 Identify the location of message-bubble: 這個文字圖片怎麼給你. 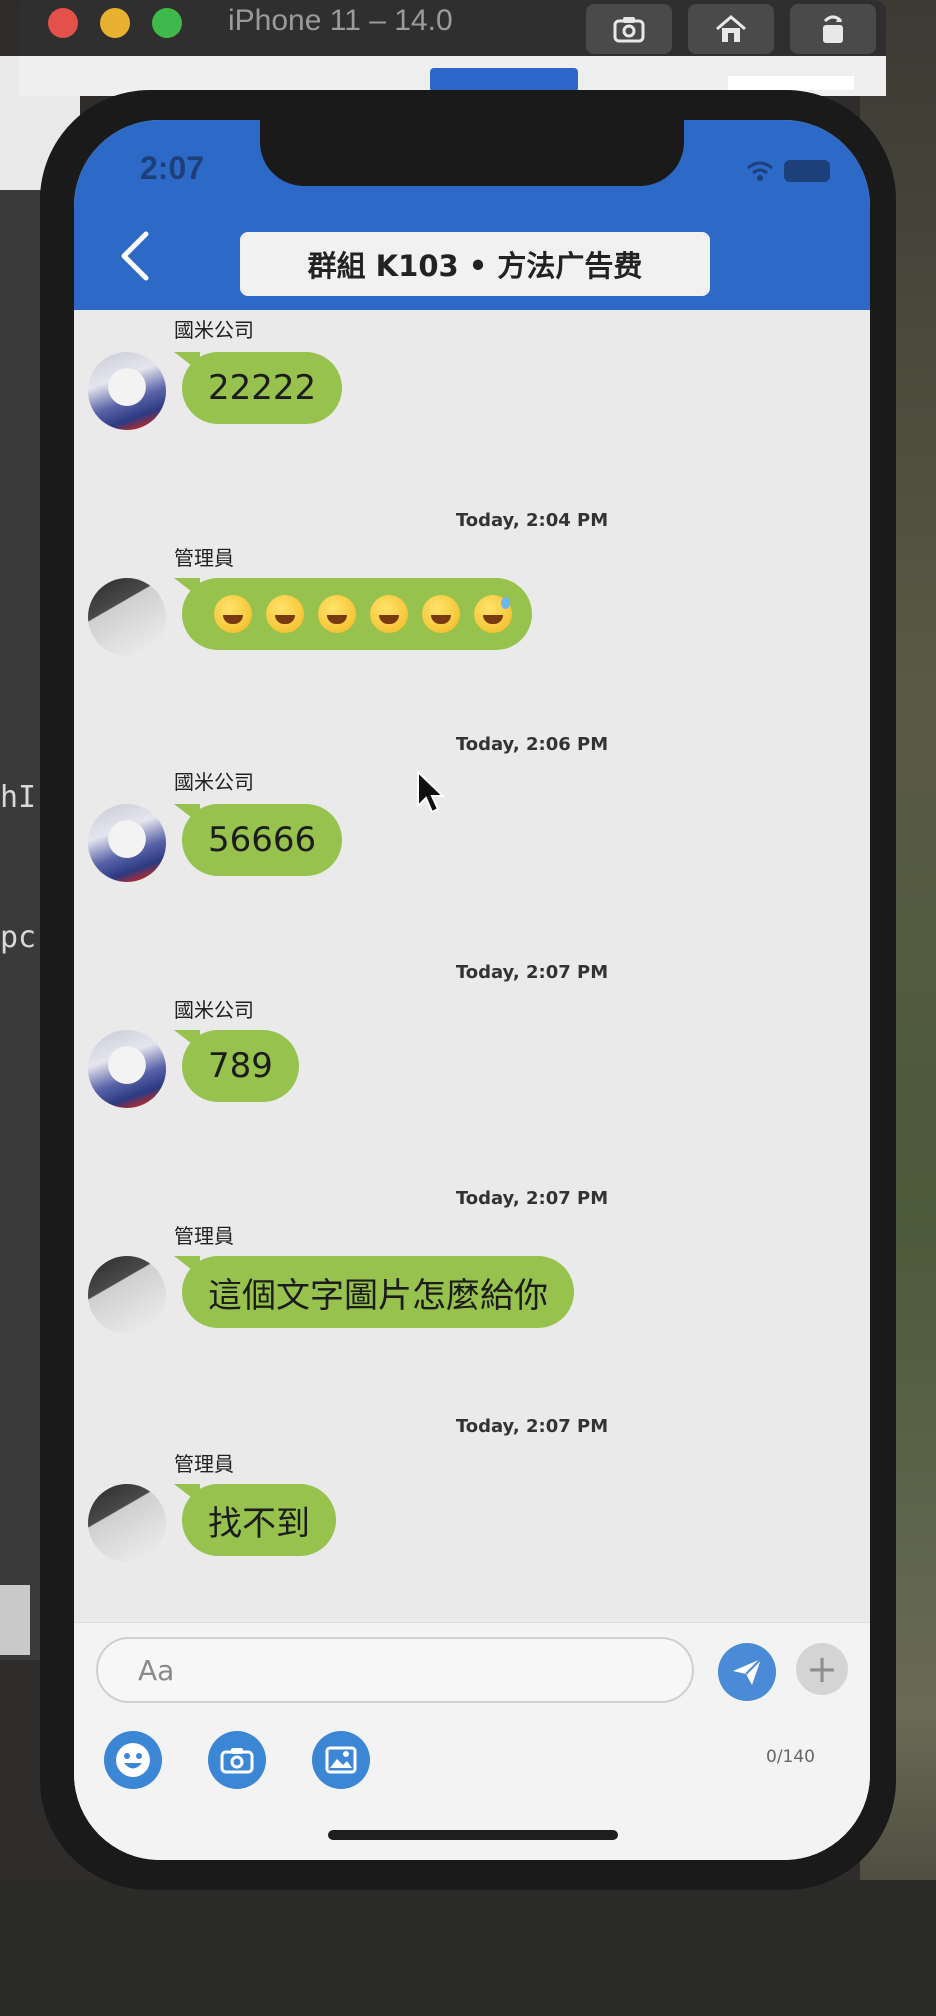
(374, 1292).